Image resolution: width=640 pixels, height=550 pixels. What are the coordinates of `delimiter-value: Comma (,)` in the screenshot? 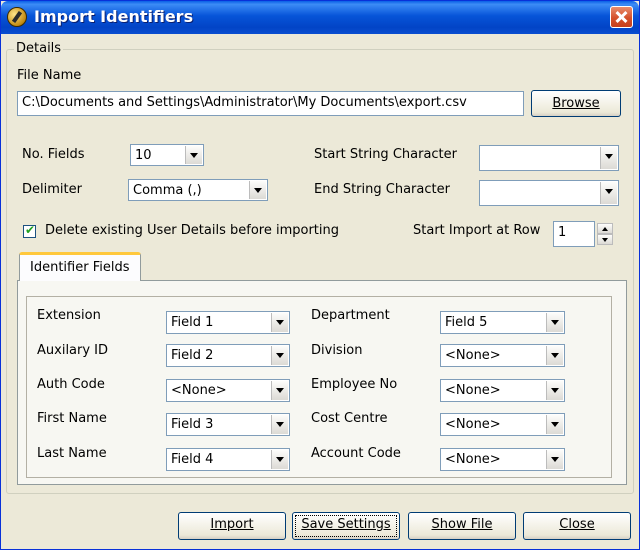 It's located at (167, 190).